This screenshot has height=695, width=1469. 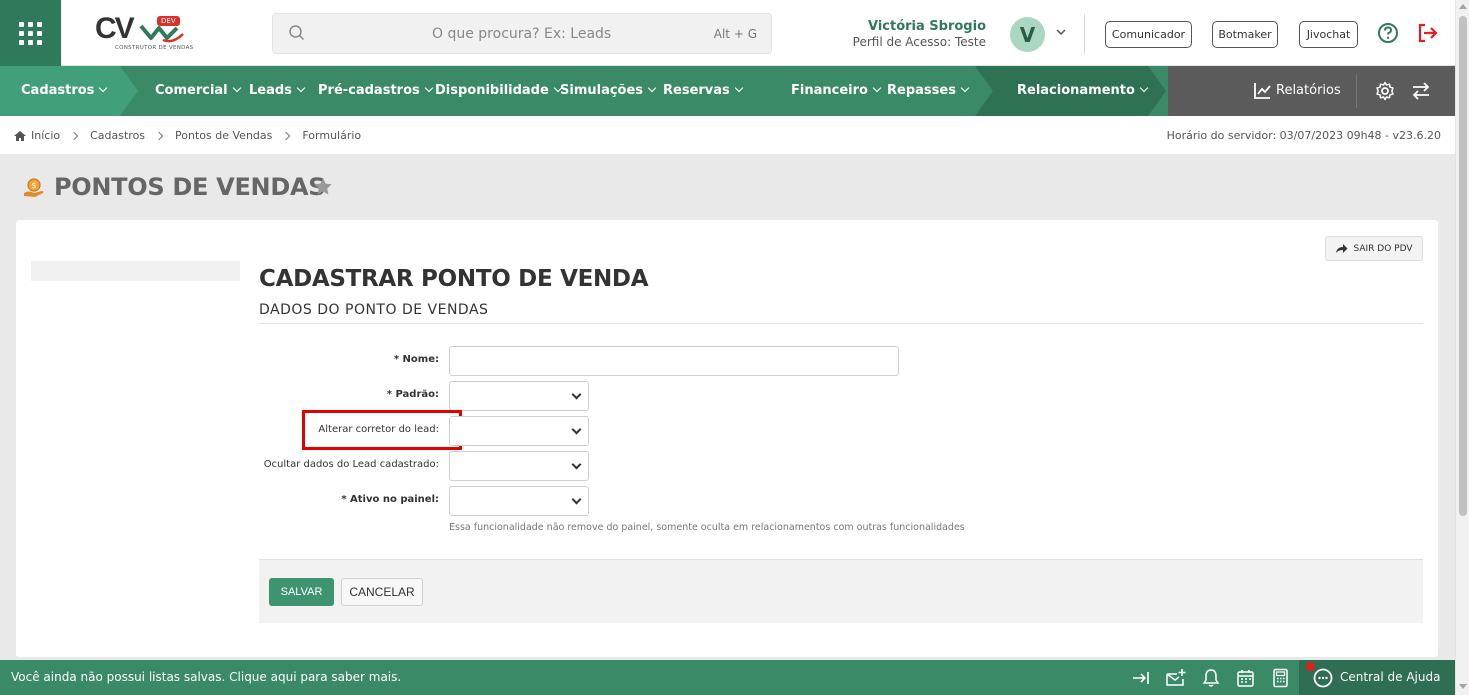 I want to click on search-input: O que procura? Ex: Leads Alt + G, so click(x=522, y=33).